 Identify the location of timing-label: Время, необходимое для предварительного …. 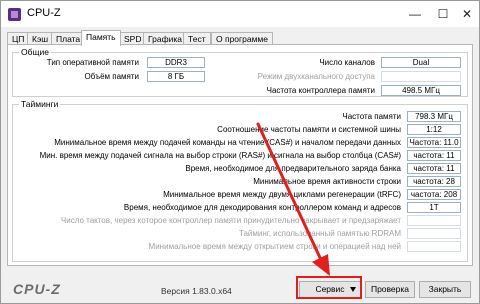
(293, 168).